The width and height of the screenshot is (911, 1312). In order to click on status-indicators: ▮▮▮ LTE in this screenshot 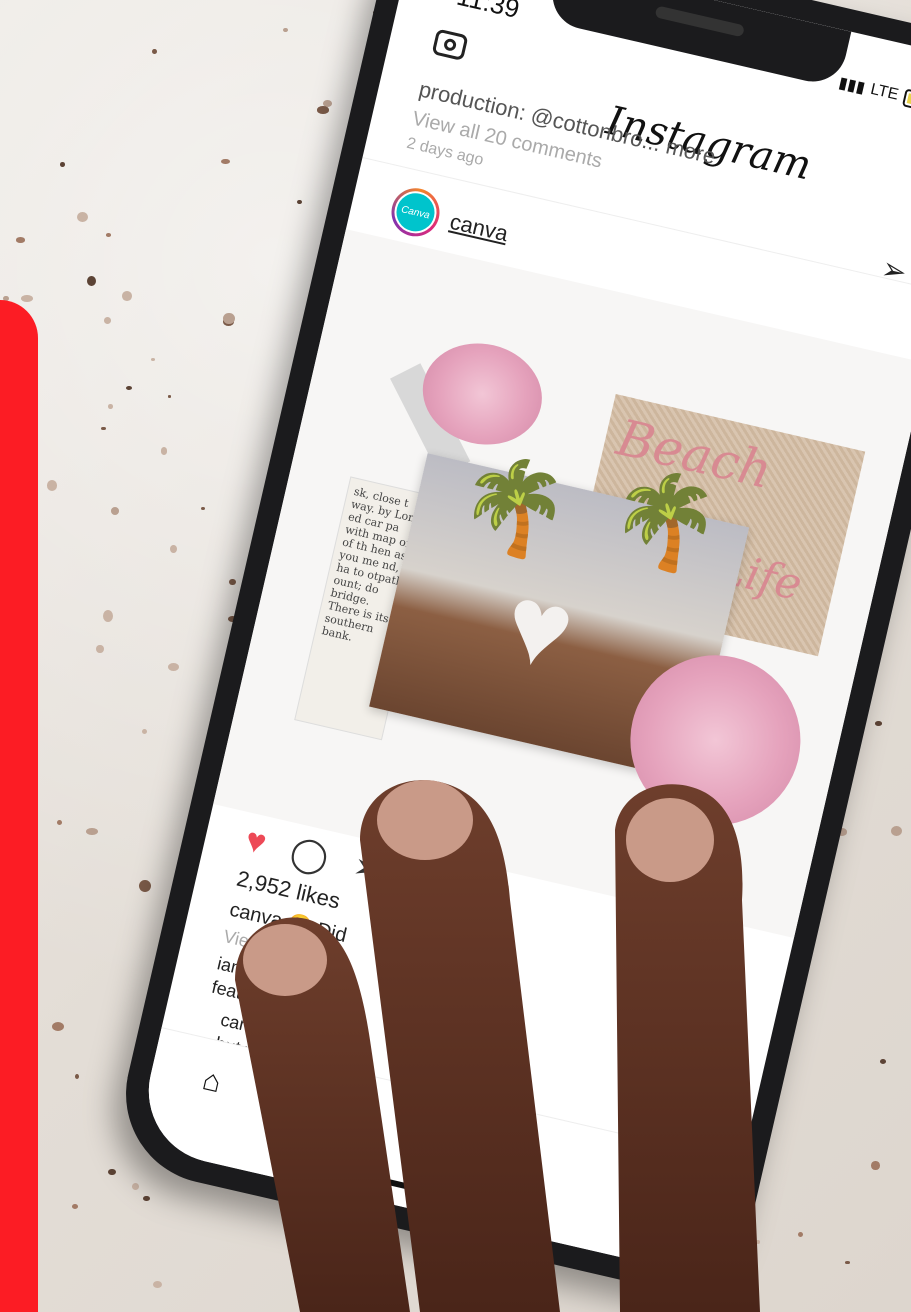, I will do `click(874, 94)`.